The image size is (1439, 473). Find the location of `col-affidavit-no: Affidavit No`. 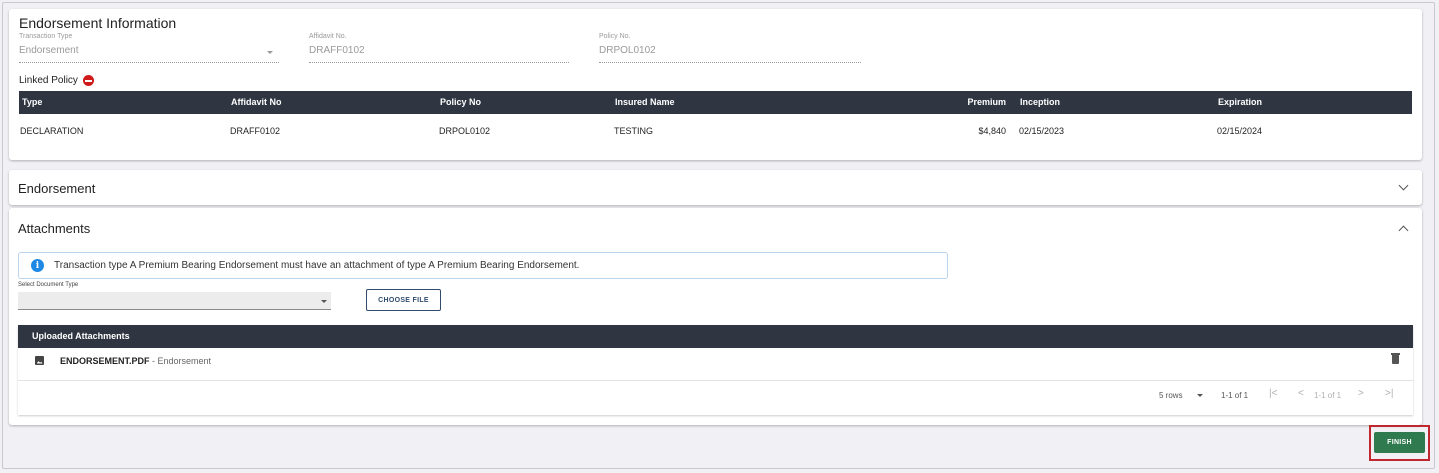

col-affidavit-no: Affidavit No is located at coordinates (256, 102).